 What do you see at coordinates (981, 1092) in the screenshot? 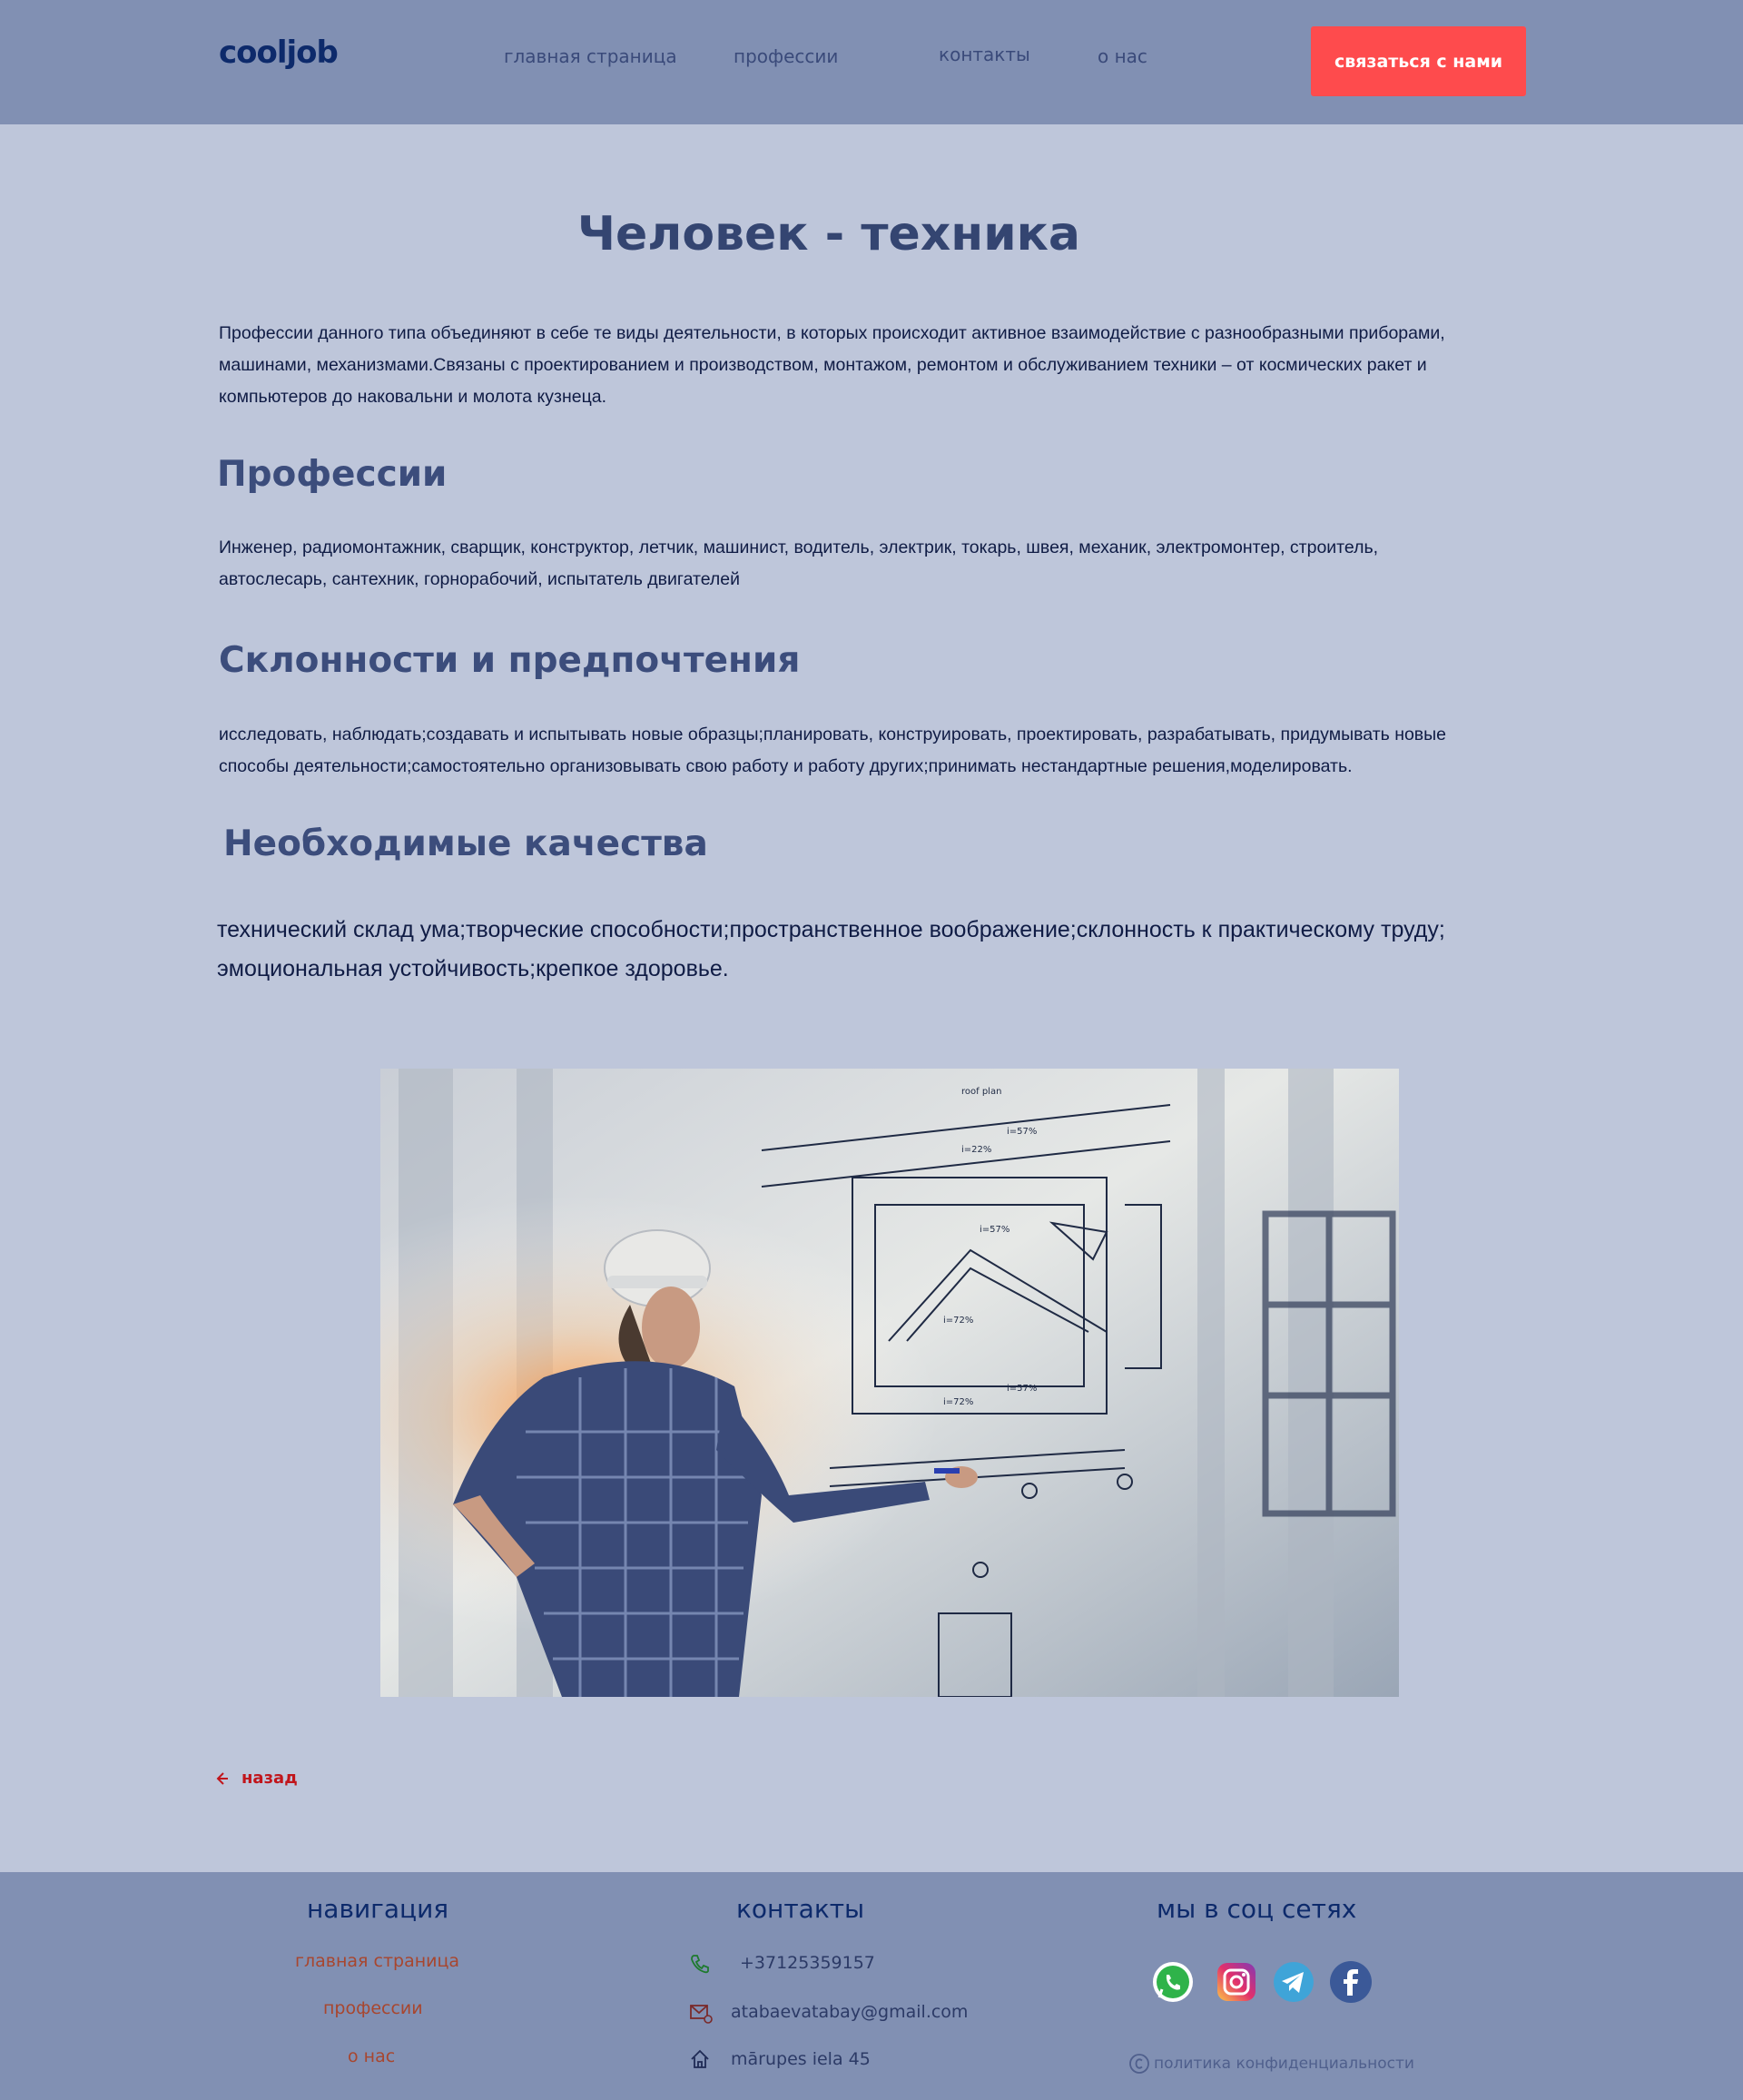
I see `svg-text: roof plan` at bounding box center [981, 1092].